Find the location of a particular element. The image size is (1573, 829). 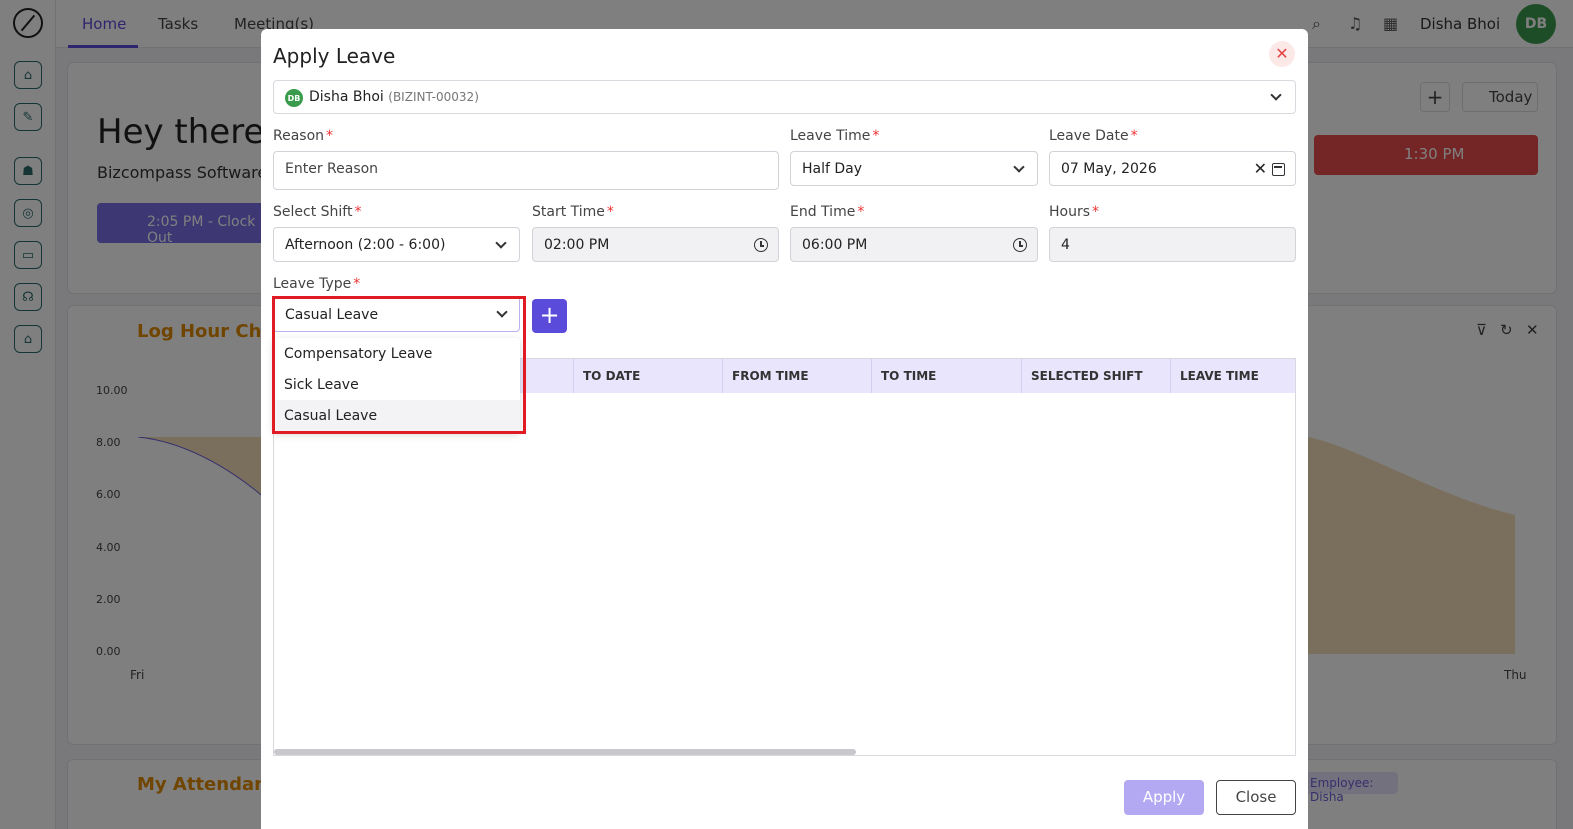

leave-time-label: Leave Time * is located at coordinates (835, 136).